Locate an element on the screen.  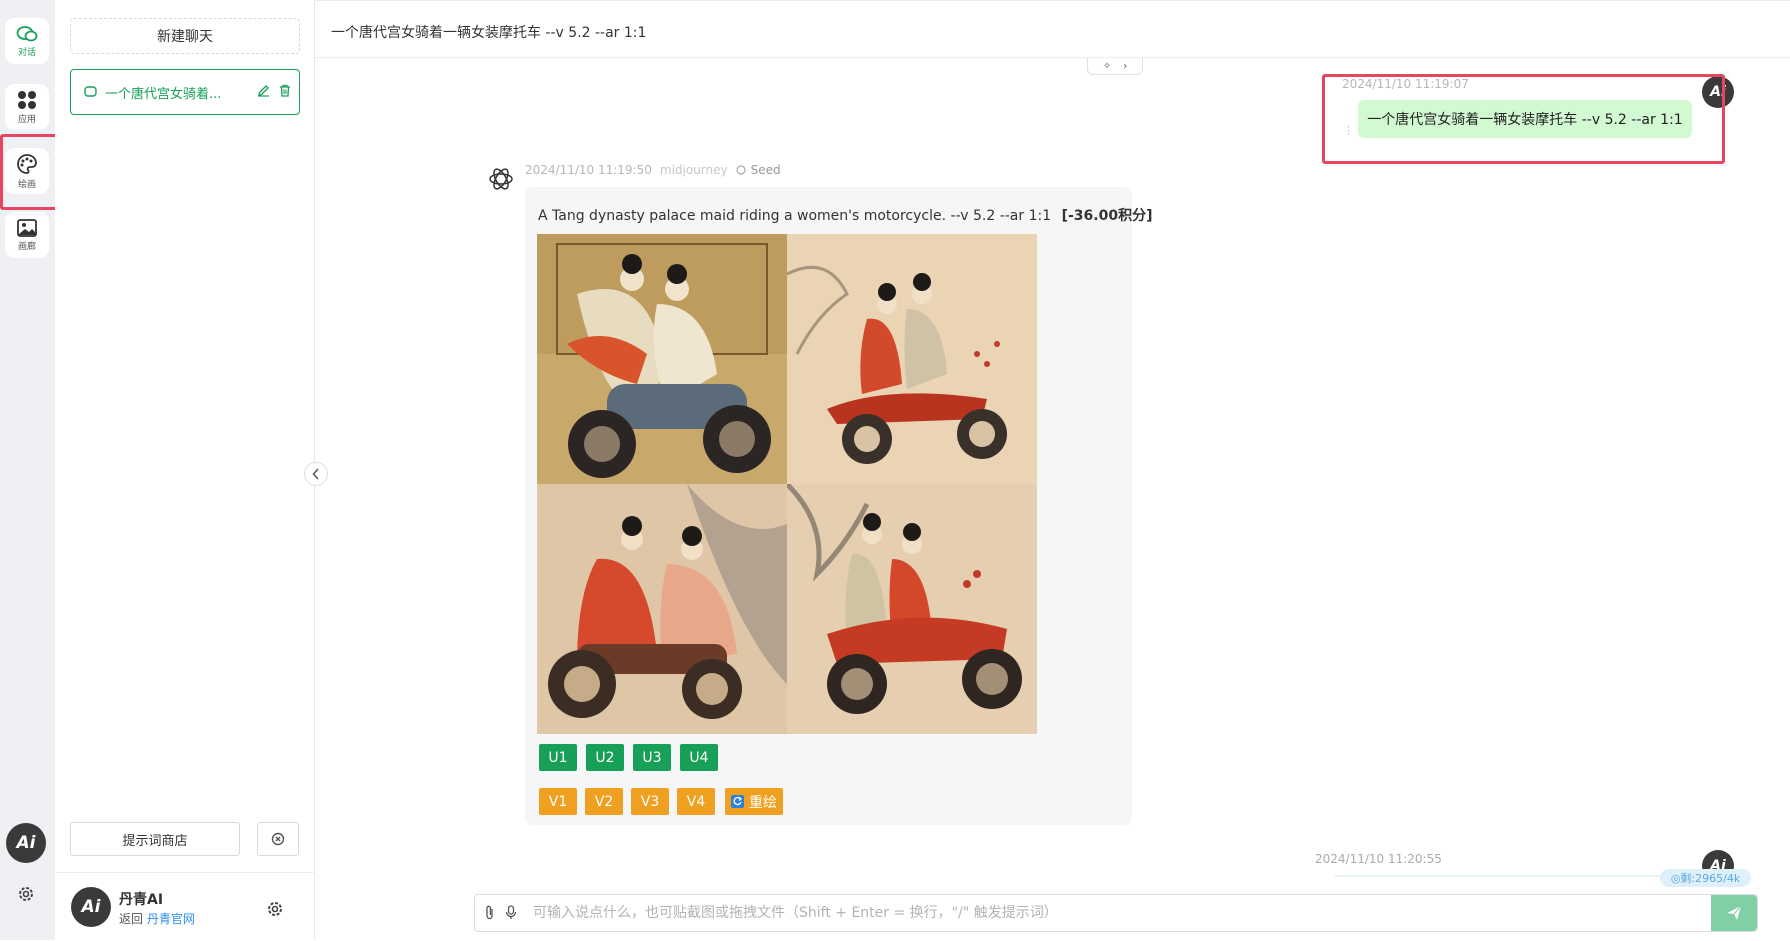
chat-bubbles-icon is located at coordinates (27, 33).